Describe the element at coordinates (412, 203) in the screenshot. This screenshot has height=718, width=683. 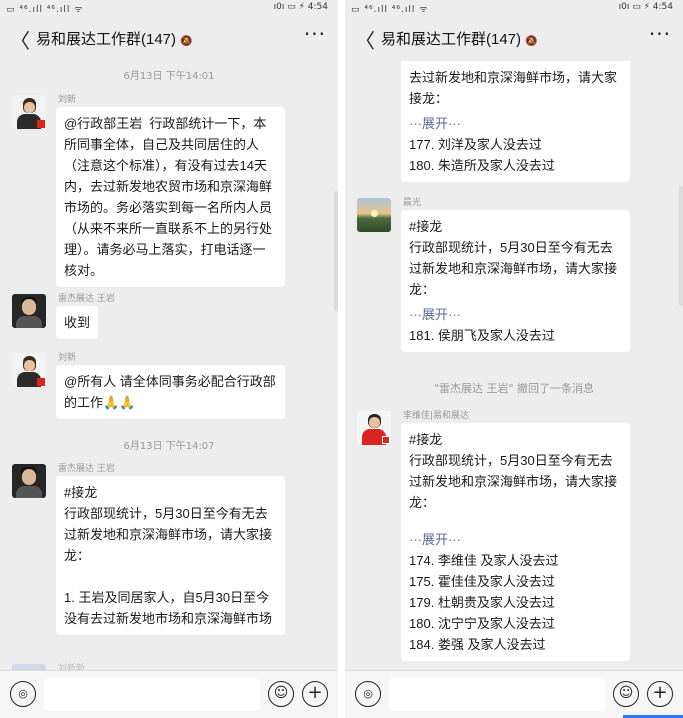
I see `sender-name: 晨光` at that location.